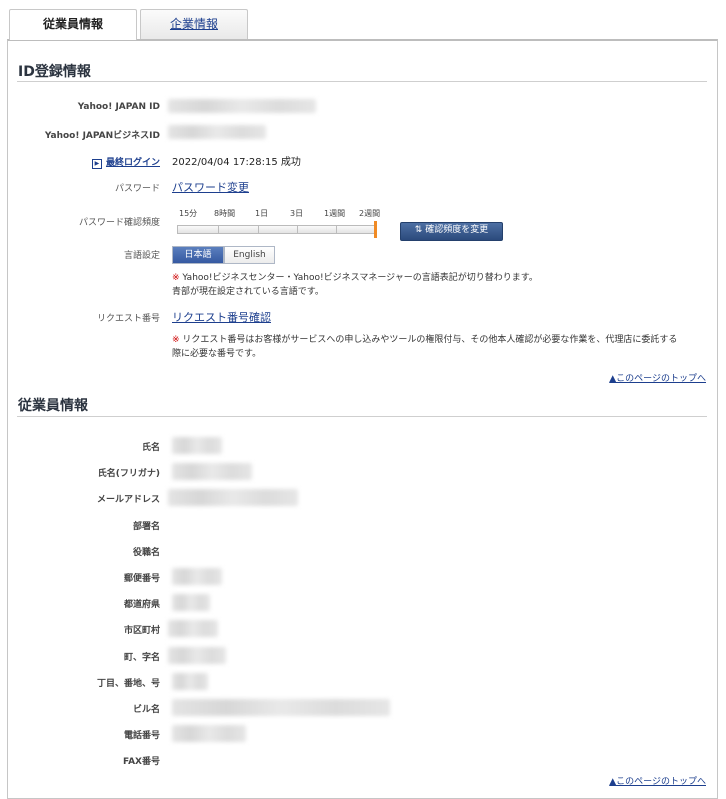 The height and width of the screenshot is (799, 726). Describe the element at coordinates (657, 780) in the screenshot. I see `page-top-link-bottom: ▲このページのトップへ` at that location.